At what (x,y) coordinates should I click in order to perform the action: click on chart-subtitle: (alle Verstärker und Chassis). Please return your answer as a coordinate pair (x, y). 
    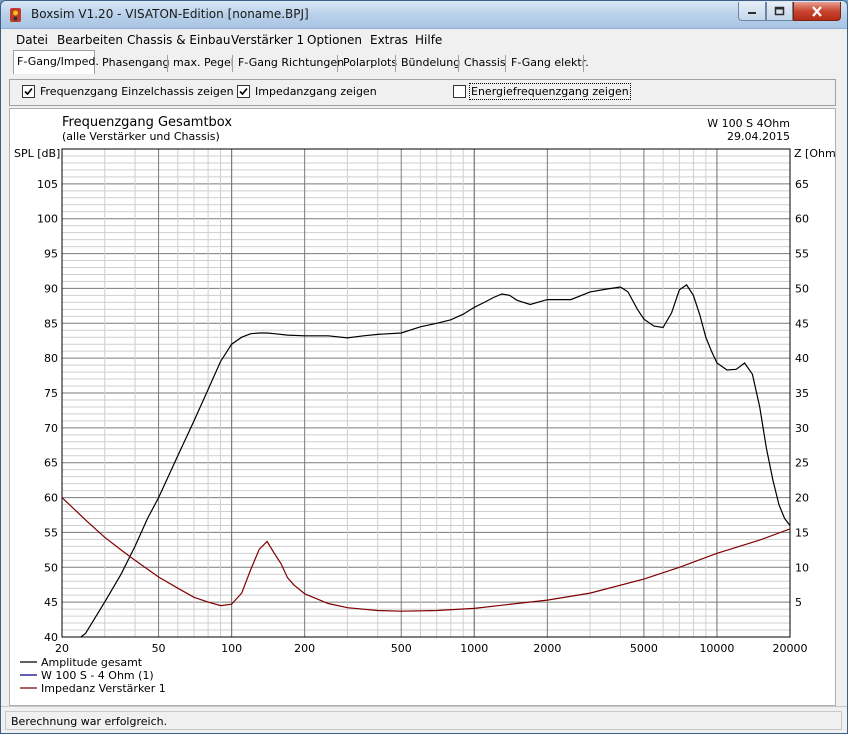
    Looking at the image, I should click on (141, 136).